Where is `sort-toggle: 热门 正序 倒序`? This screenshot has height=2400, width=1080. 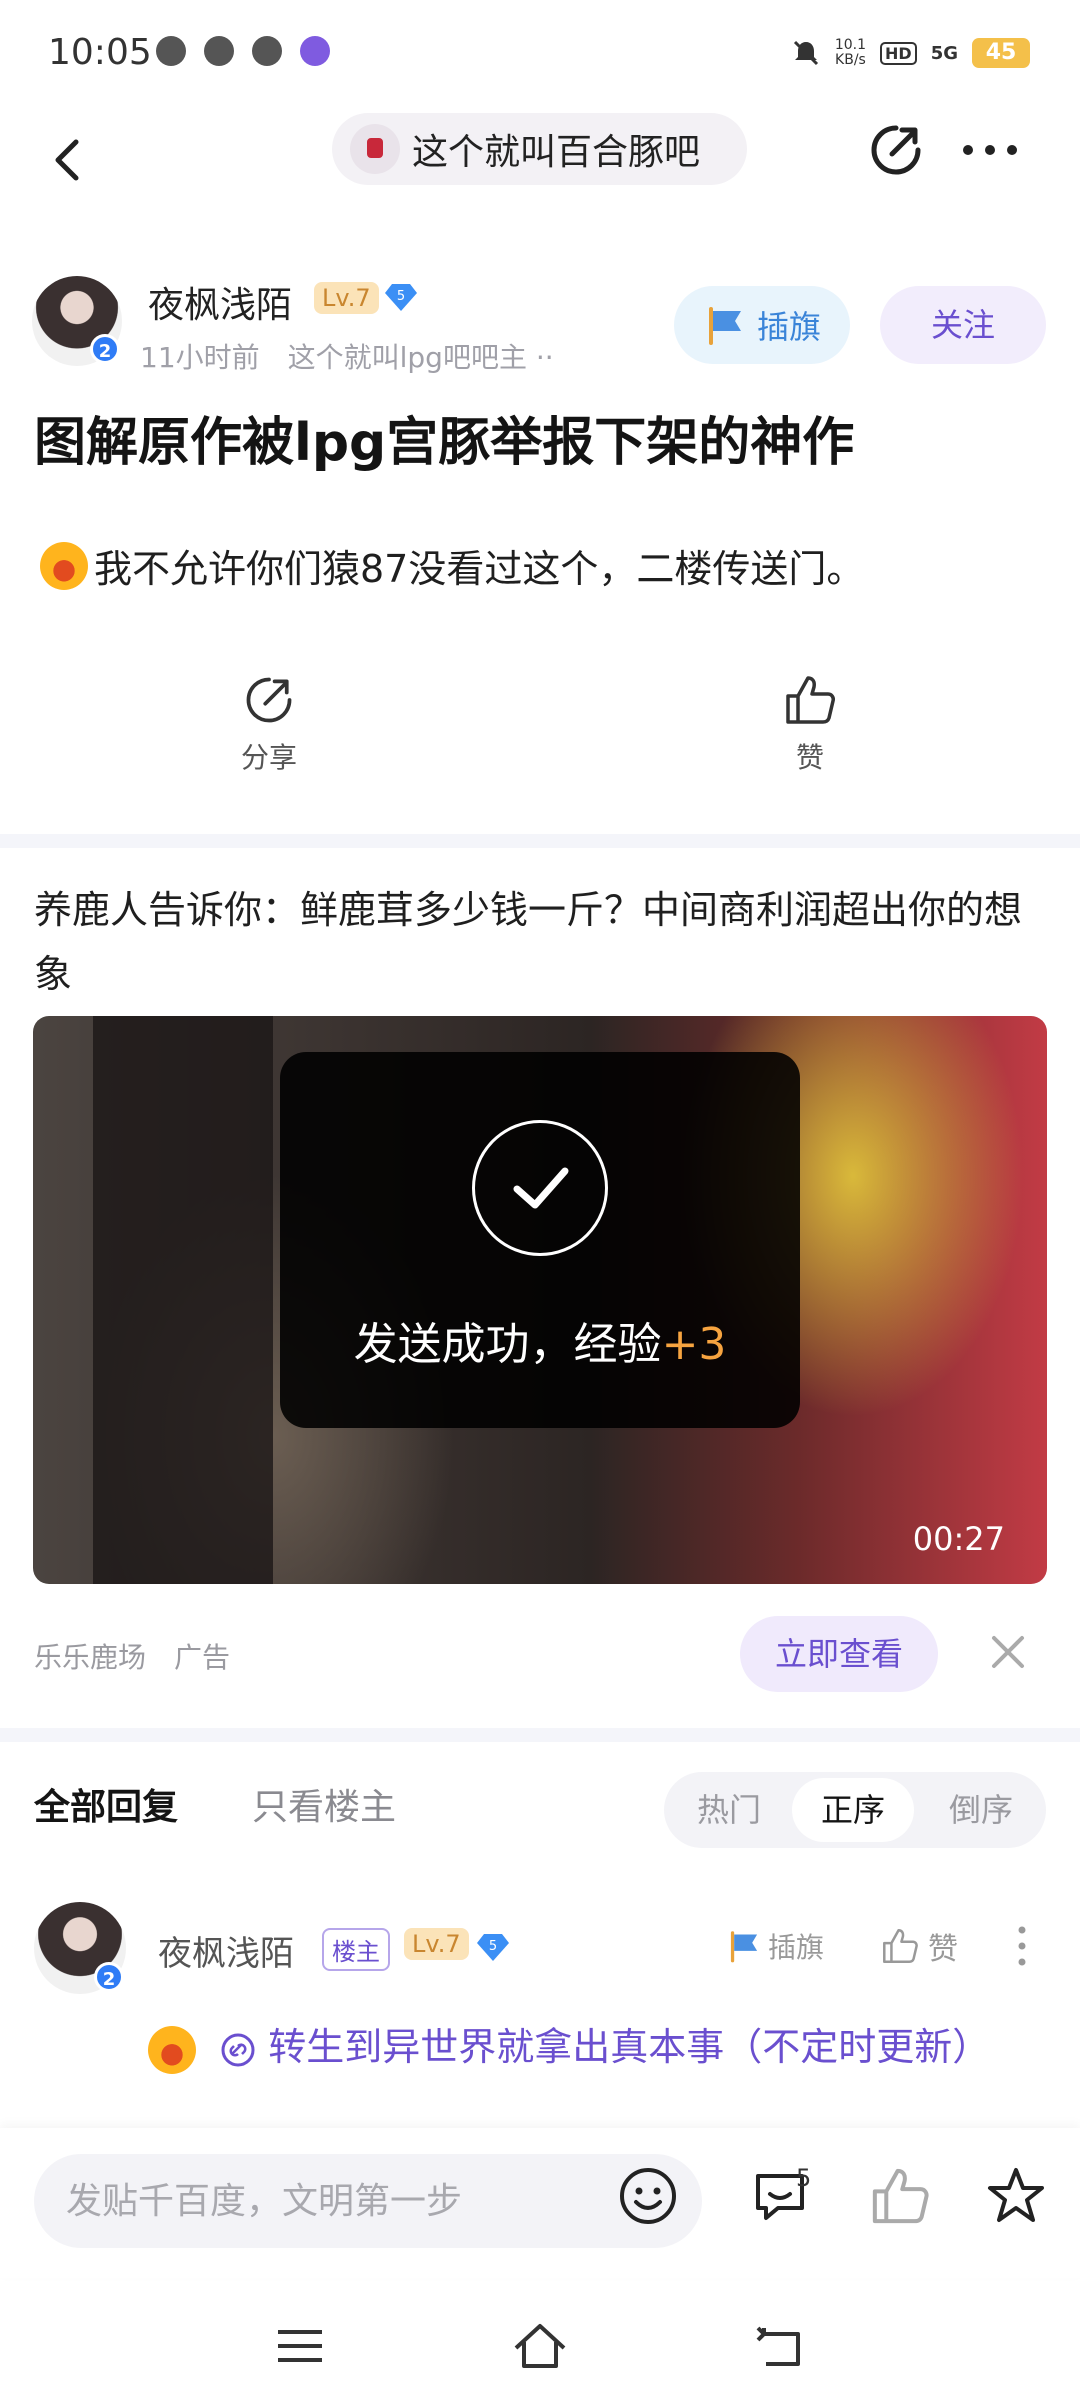 sort-toggle: 热门 正序 倒序 is located at coordinates (855, 1810).